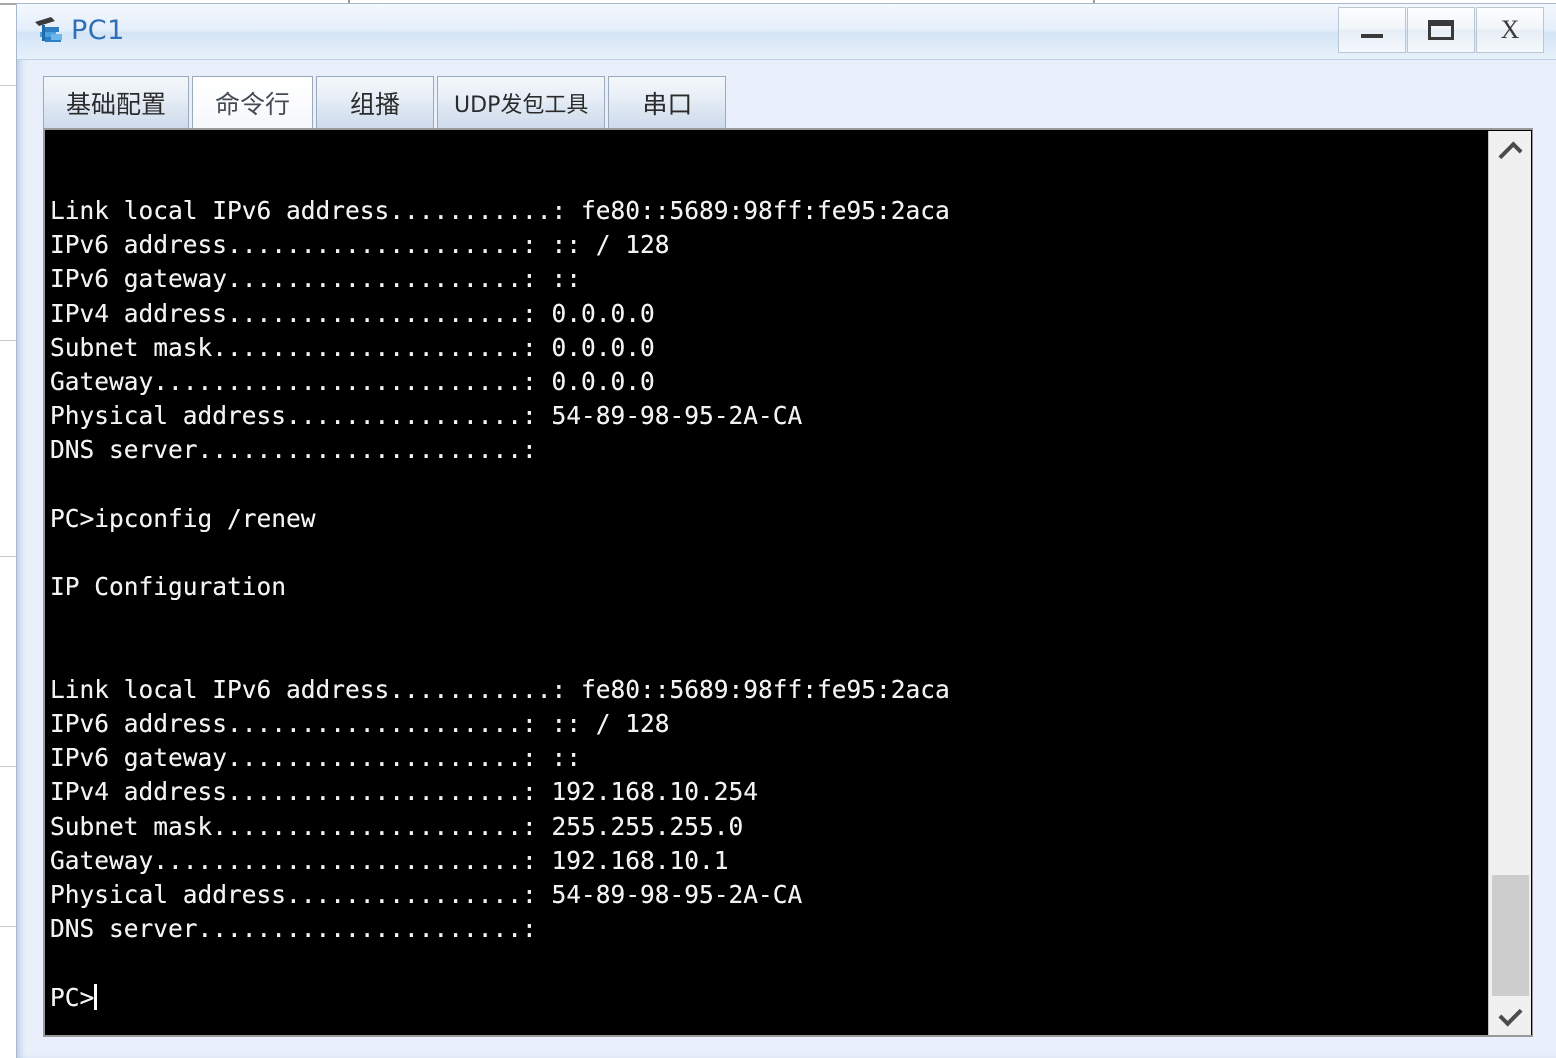 This screenshot has width=1556, height=1058. I want to click on scroll-up-button, so click(1510, 151).